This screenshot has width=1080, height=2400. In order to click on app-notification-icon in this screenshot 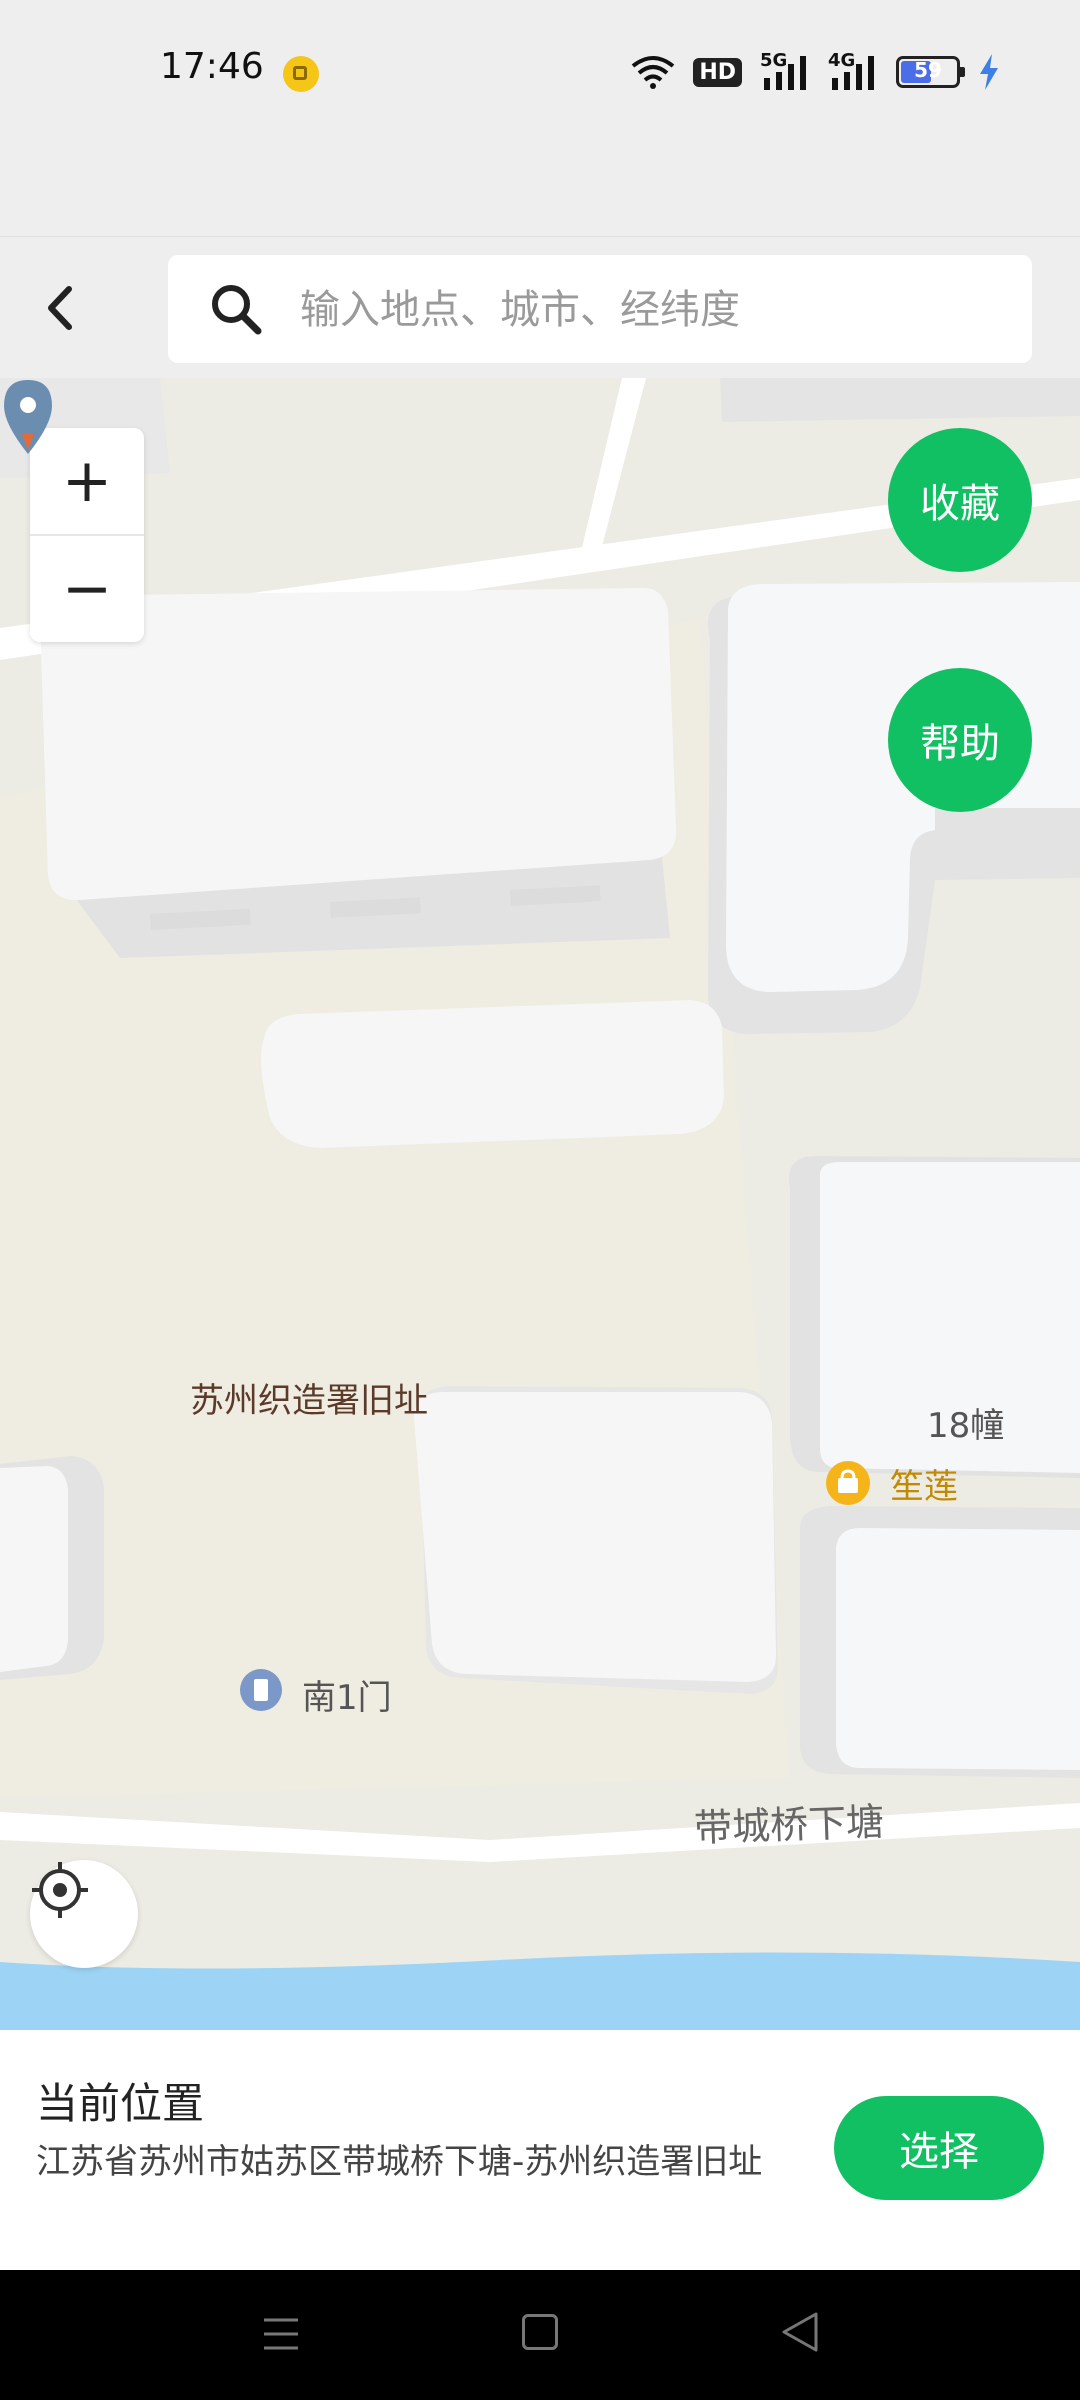, I will do `click(301, 74)`.